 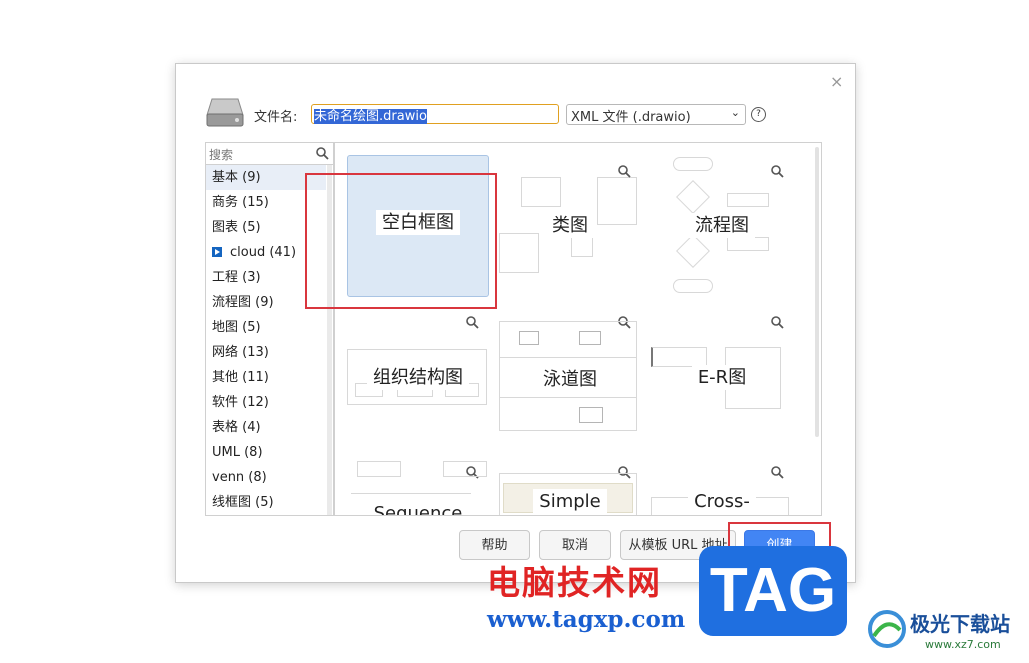 What do you see at coordinates (418, 376) in the screenshot?
I see `template-label: 组织结构图` at bounding box center [418, 376].